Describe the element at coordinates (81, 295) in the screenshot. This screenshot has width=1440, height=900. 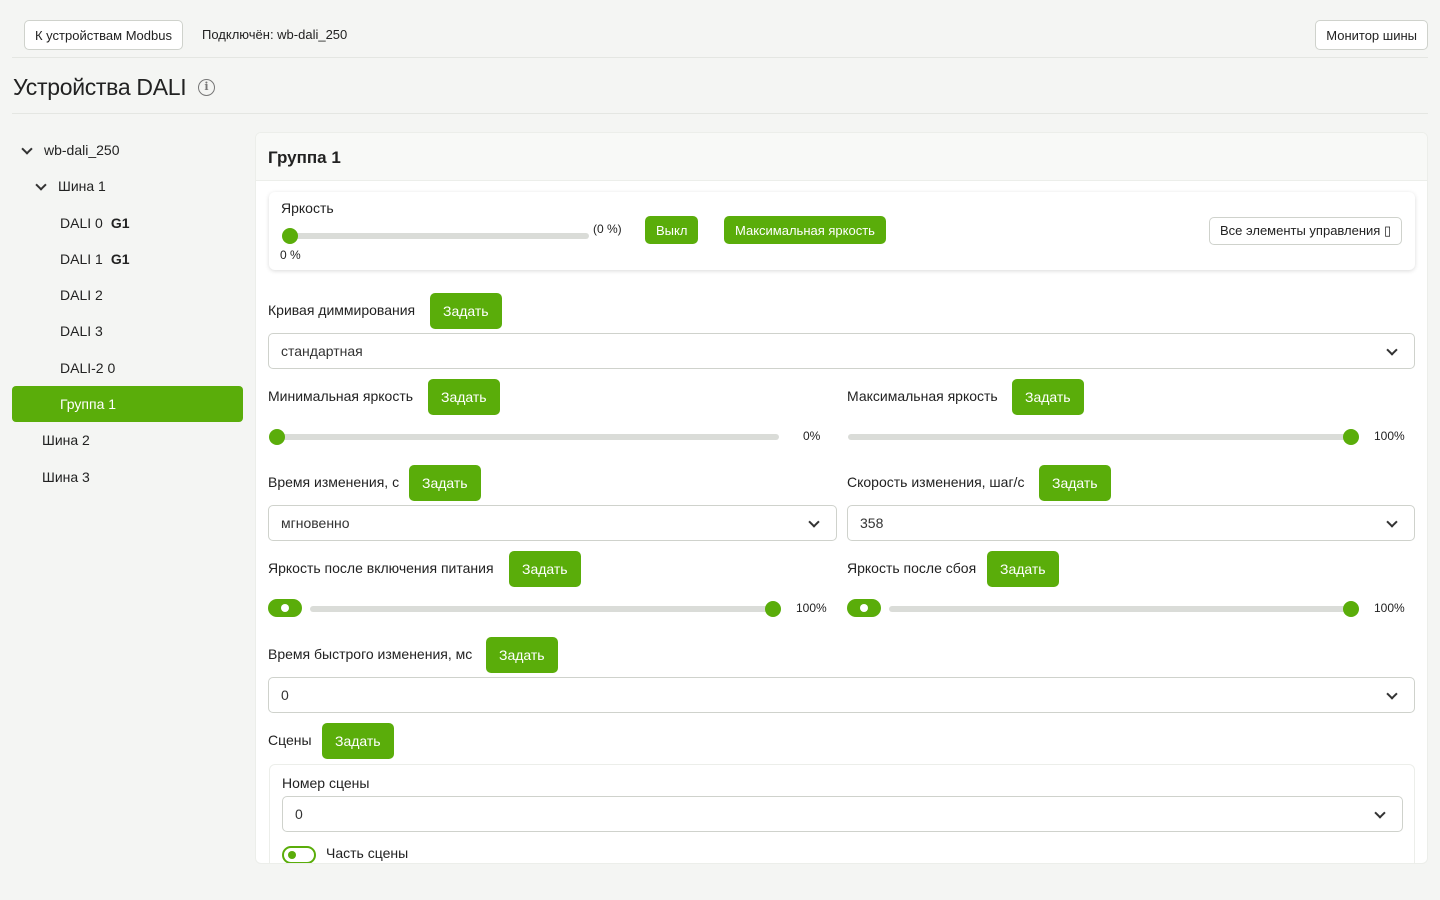
I see `tree-item-label: DALI 2` at that location.